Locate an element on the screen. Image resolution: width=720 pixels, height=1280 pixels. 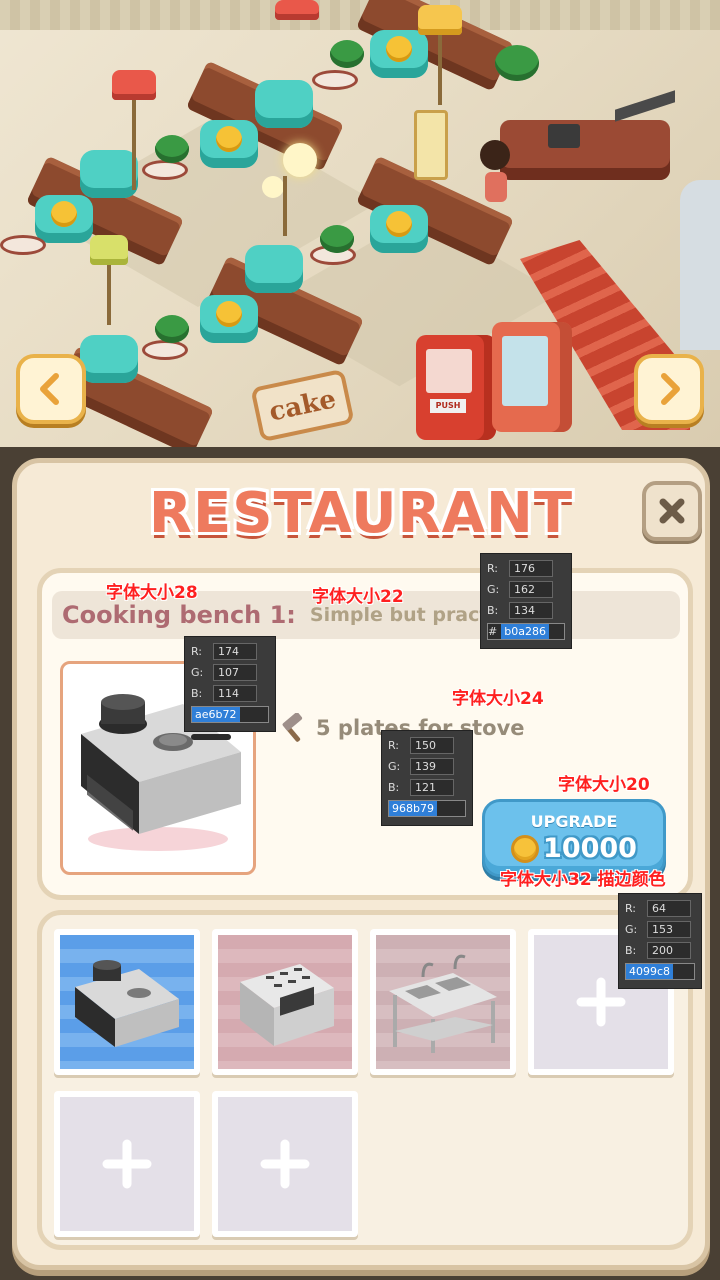
cake-sign: cake is located at coordinates (302, 405).